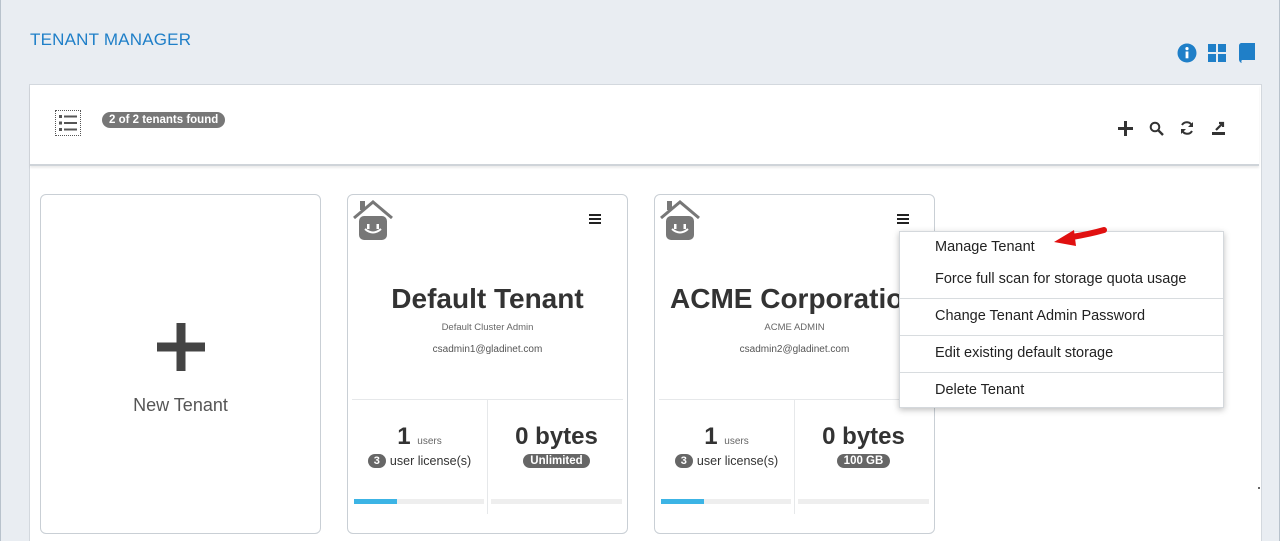 Image resolution: width=1280 pixels, height=541 pixels. What do you see at coordinates (180, 347) in the screenshot?
I see `plus-icon` at bounding box center [180, 347].